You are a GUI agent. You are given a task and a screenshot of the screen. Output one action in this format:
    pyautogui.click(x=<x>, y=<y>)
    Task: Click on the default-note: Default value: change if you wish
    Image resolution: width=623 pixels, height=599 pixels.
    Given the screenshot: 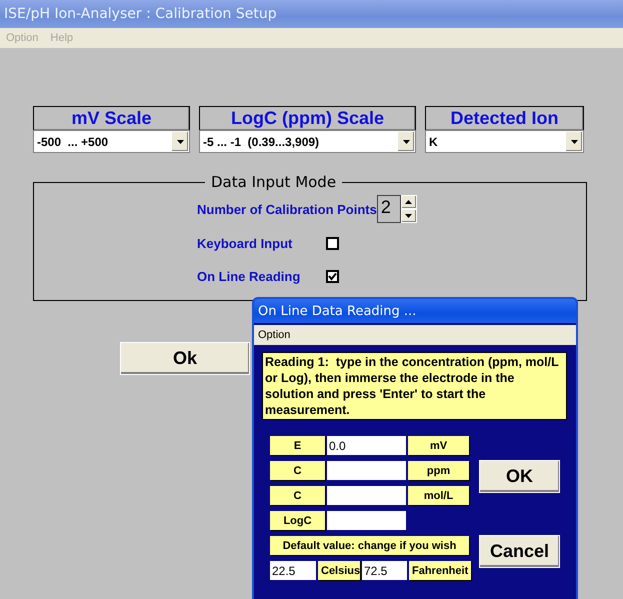 What is the action you would take?
    pyautogui.click(x=369, y=545)
    